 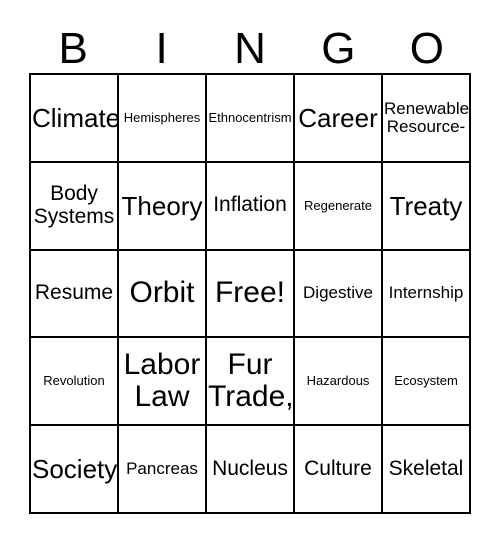 I want to click on bingo-cell-label: Nucleus, so click(x=250, y=468).